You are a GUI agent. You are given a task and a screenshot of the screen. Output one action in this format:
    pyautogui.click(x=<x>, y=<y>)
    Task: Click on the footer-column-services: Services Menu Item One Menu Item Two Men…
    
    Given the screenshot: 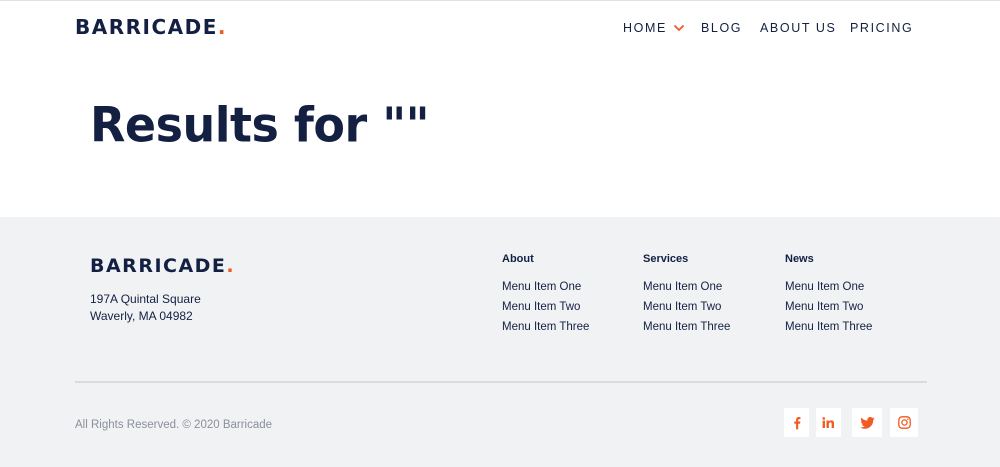 What is the action you would take?
    pyautogui.click(x=686, y=296)
    